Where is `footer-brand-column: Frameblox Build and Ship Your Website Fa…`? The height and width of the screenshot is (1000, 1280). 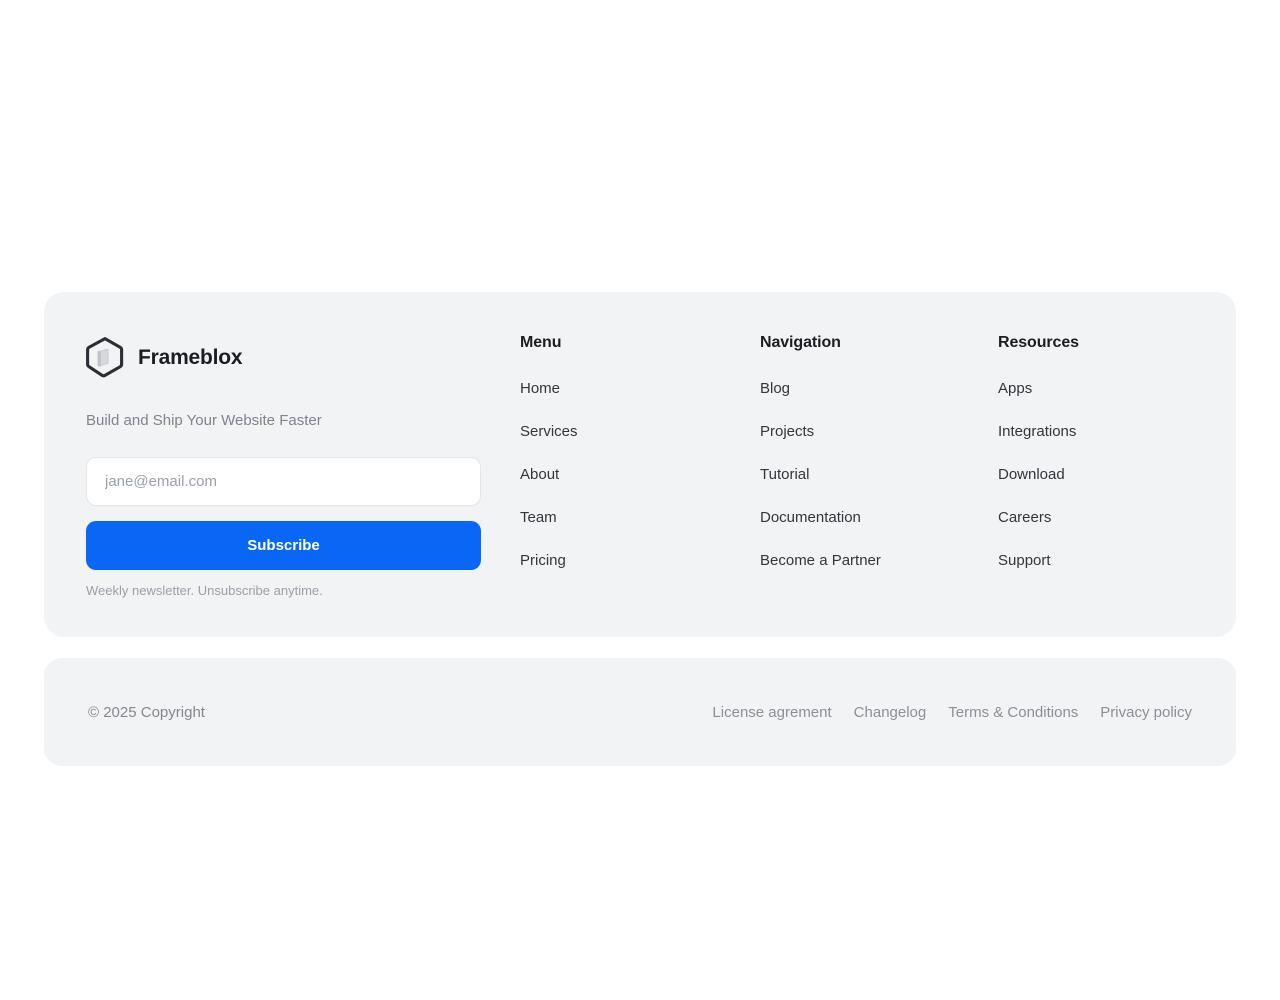
footer-brand-column: Frameblox Build and Ship Your Website Fa… is located at coordinates (286, 467).